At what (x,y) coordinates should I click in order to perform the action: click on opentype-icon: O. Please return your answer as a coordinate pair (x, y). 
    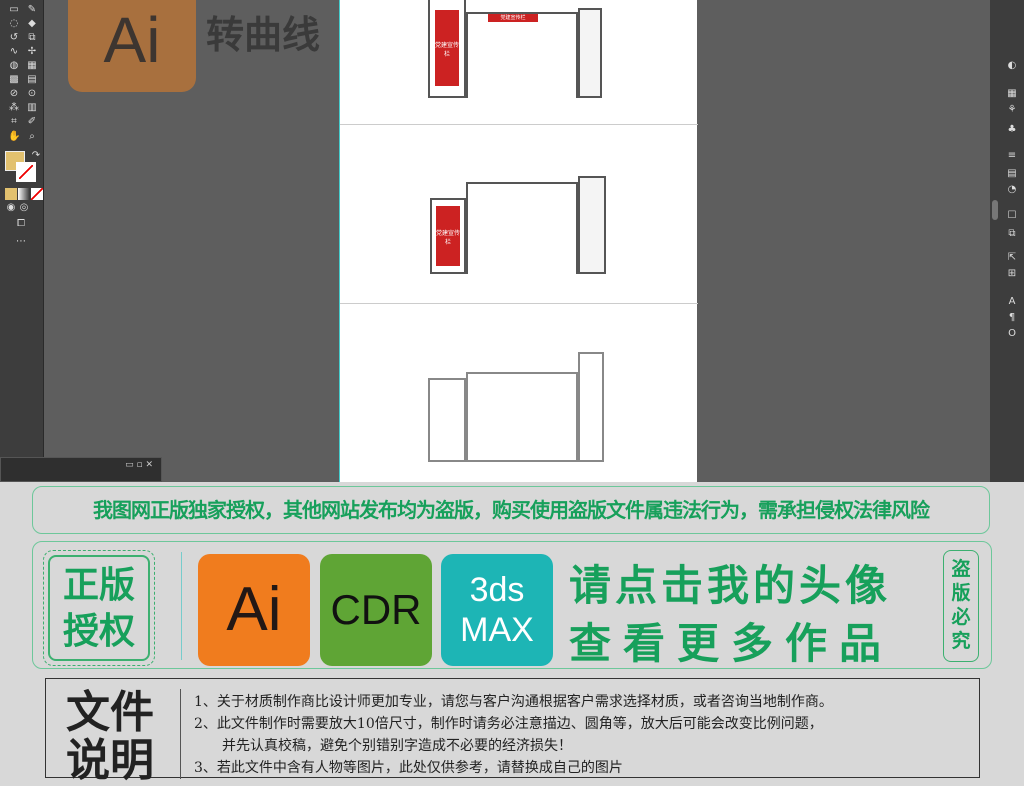
    Looking at the image, I should click on (1012, 334).